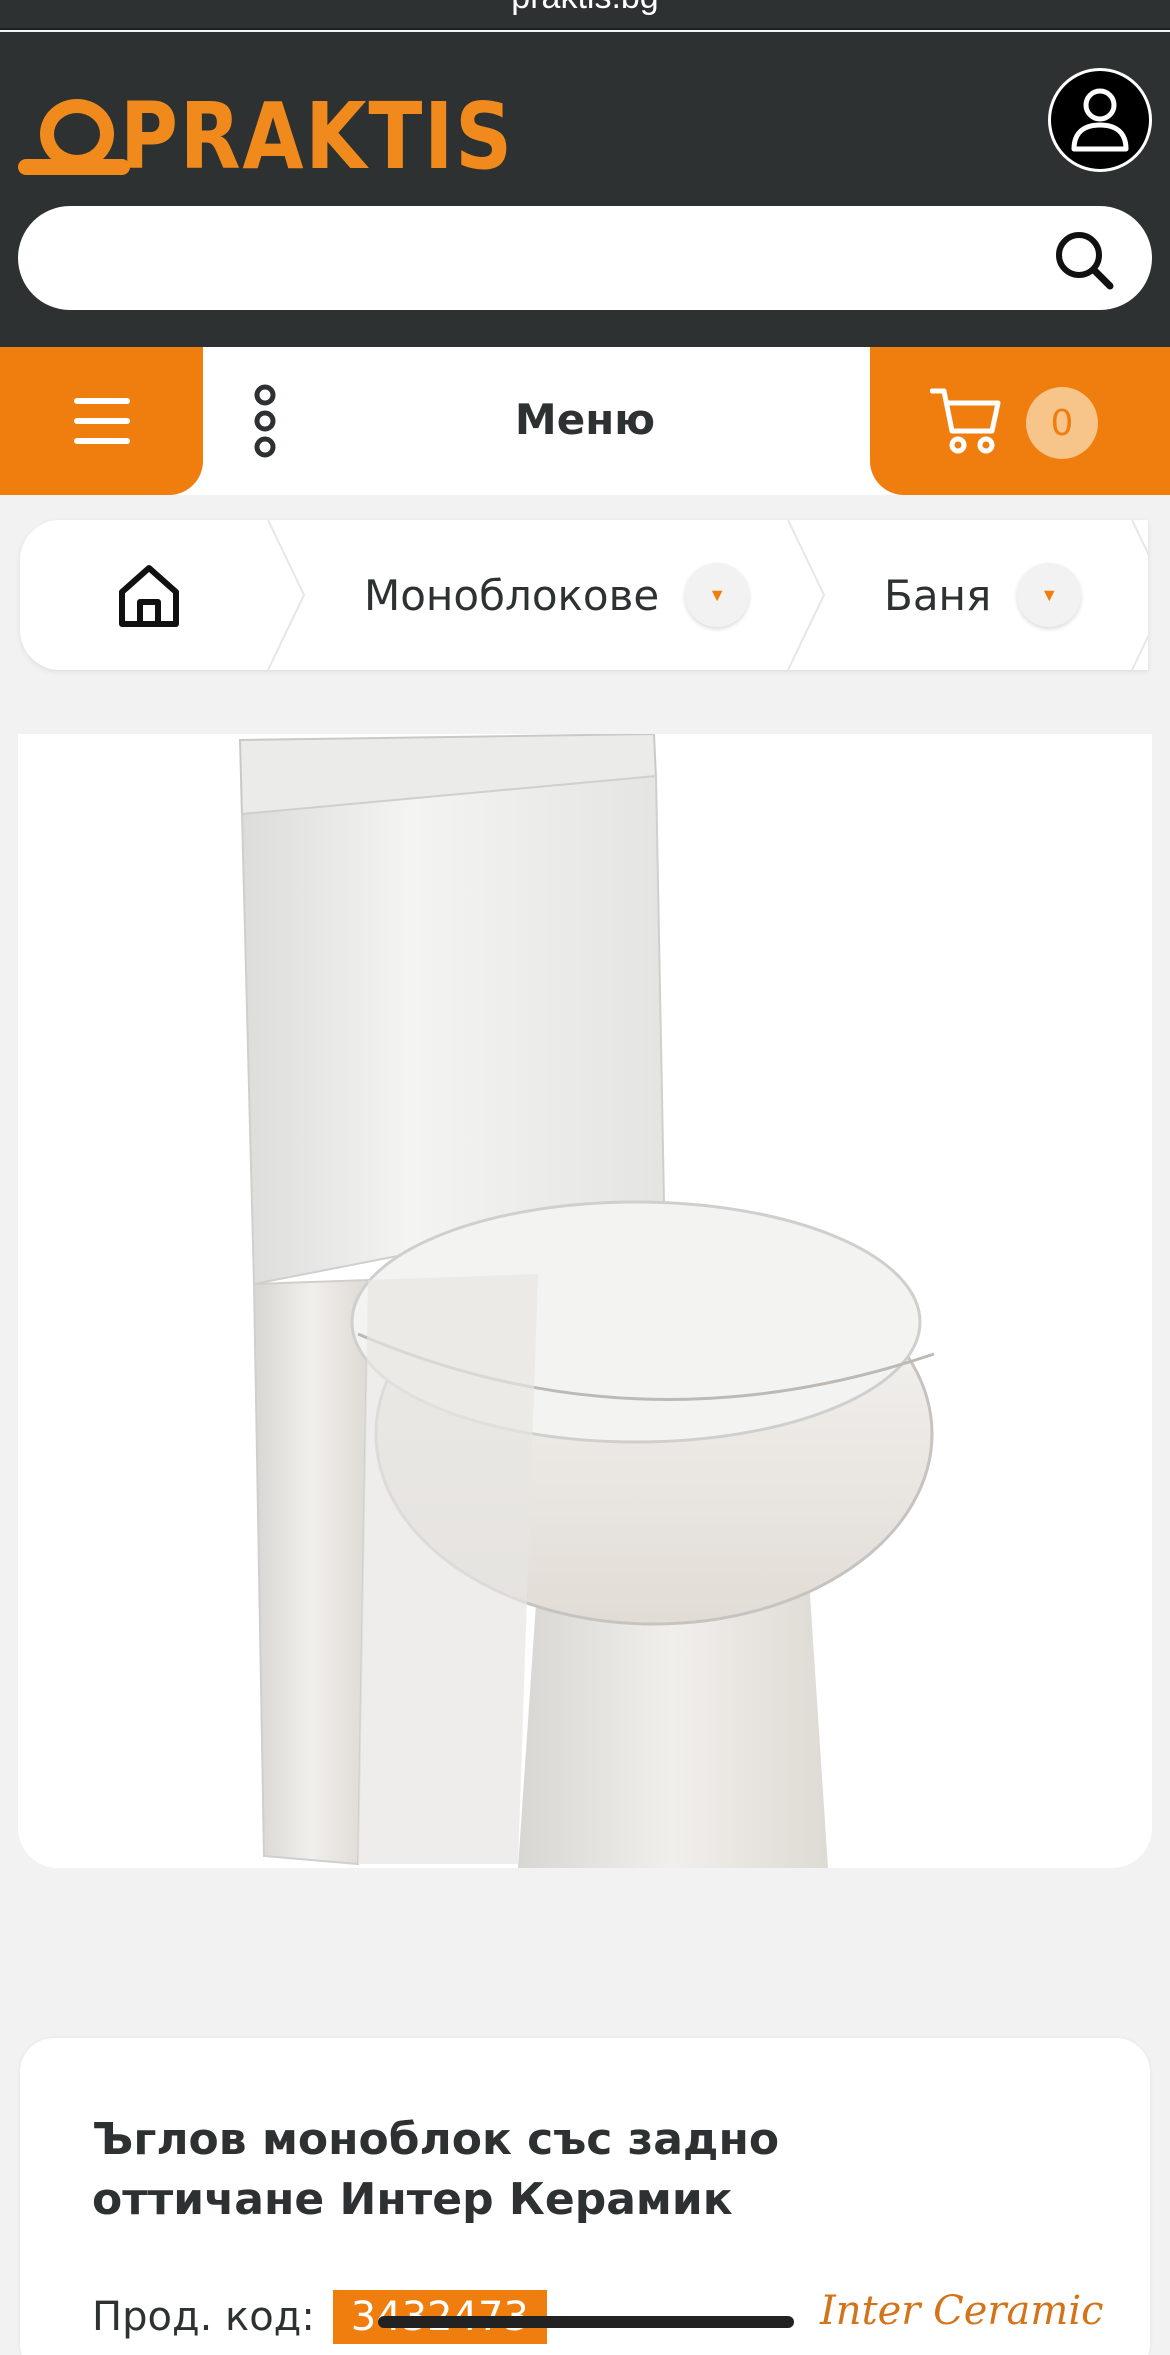 This screenshot has width=1170, height=2355. What do you see at coordinates (962, 2311) in the screenshot?
I see `brand-logo: Inter Ceramic` at bounding box center [962, 2311].